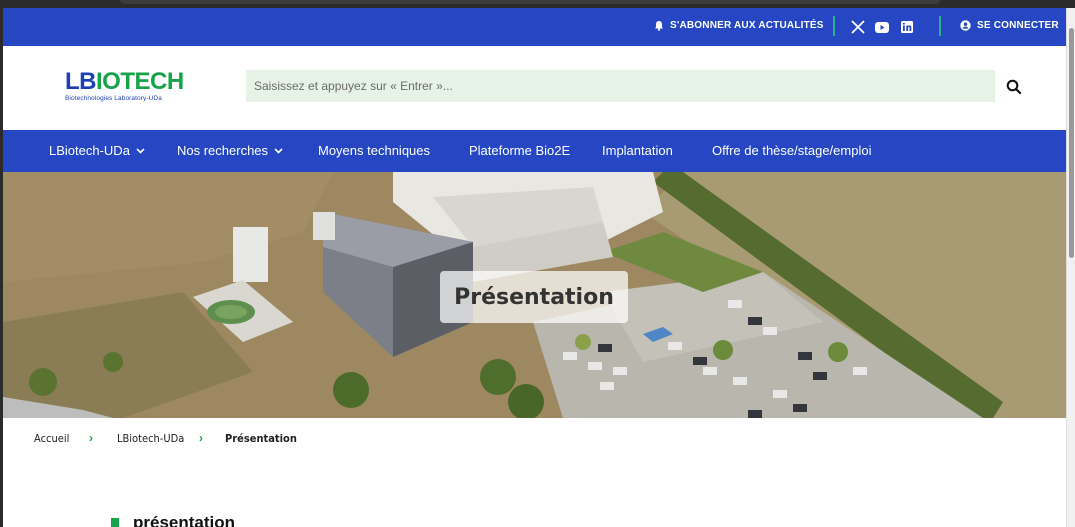 This screenshot has width=1075, height=527. I want to click on nav-item-offres: Offre de thèse/stage/emploi, so click(791, 150).